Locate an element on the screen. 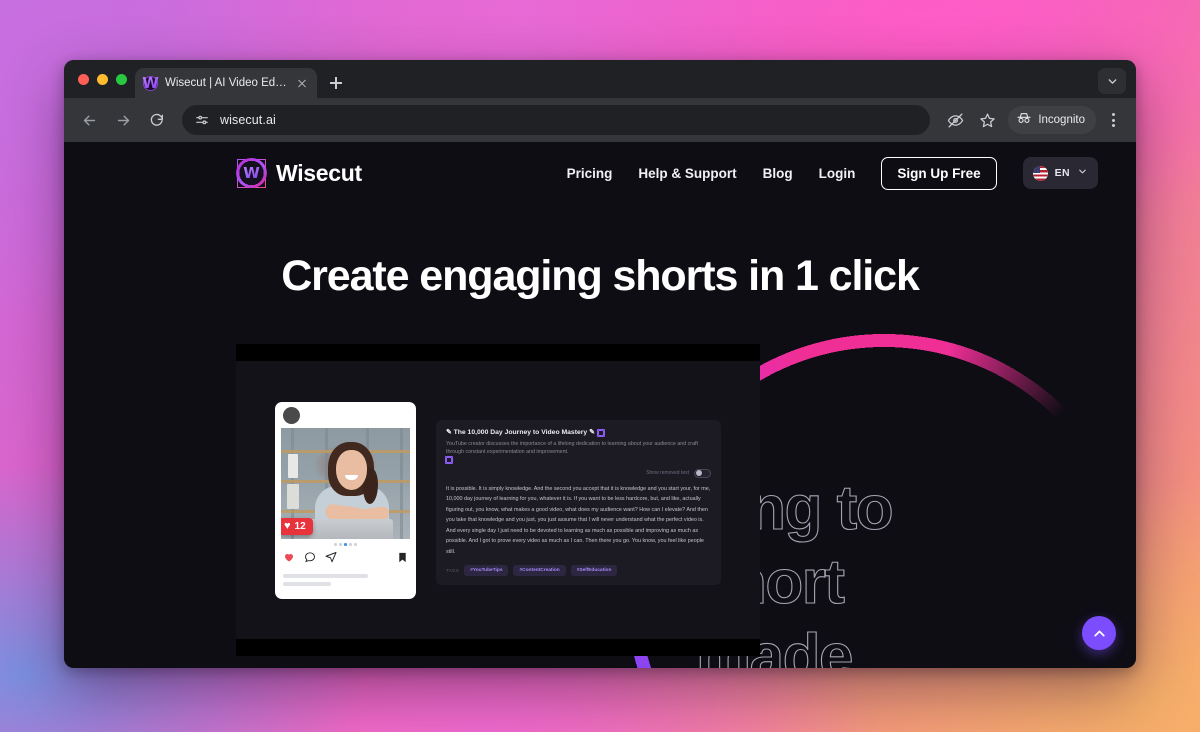 This screenshot has width=1200, height=732. incognito-label: Incognito is located at coordinates (1061, 120).